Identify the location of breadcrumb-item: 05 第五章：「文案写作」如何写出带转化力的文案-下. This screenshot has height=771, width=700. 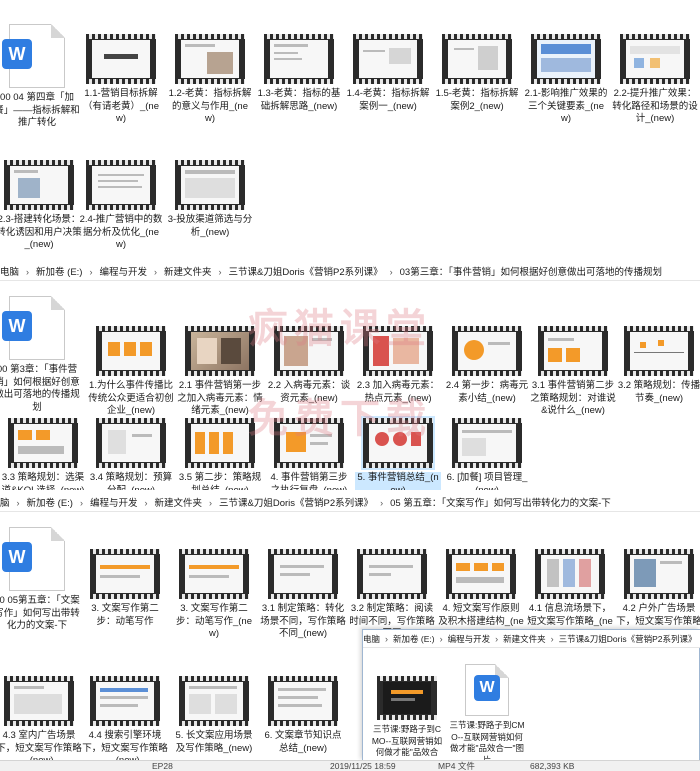
(500, 503).